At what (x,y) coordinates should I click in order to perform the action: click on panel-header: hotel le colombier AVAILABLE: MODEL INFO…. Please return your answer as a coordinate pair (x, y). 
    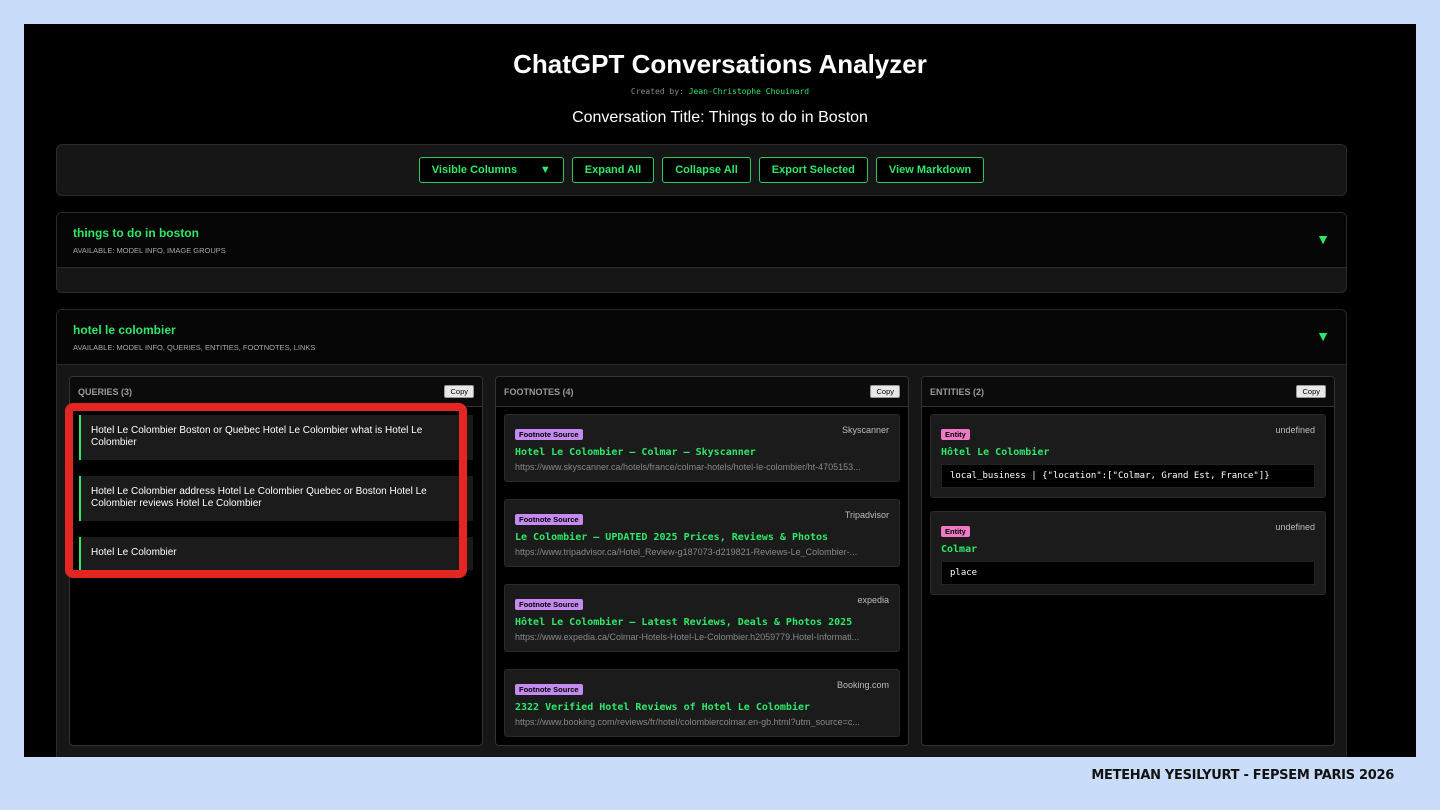
    Looking at the image, I should click on (701, 337).